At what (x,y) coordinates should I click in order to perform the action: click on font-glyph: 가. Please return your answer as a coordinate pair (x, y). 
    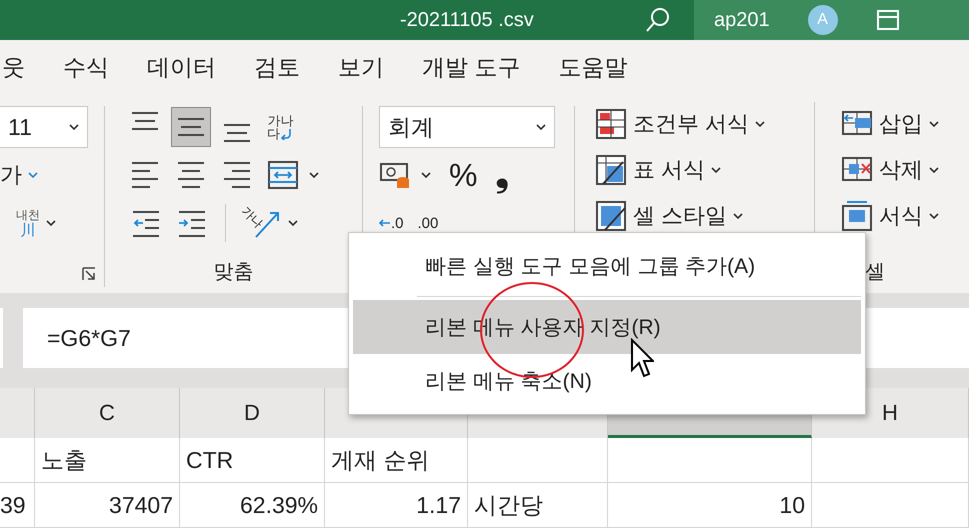
    Looking at the image, I should click on (11, 175).